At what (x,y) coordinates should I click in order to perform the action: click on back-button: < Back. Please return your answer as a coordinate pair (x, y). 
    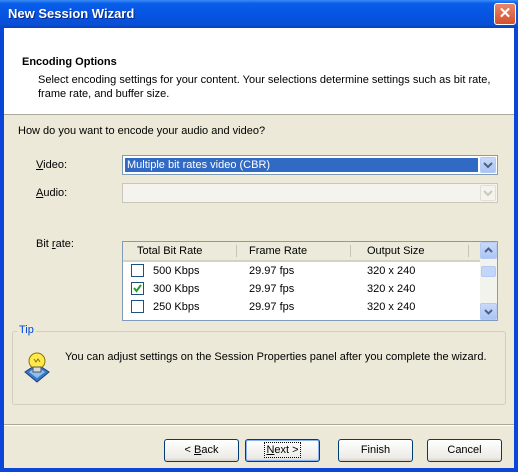
    Looking at the image, I should click on (201, 450).